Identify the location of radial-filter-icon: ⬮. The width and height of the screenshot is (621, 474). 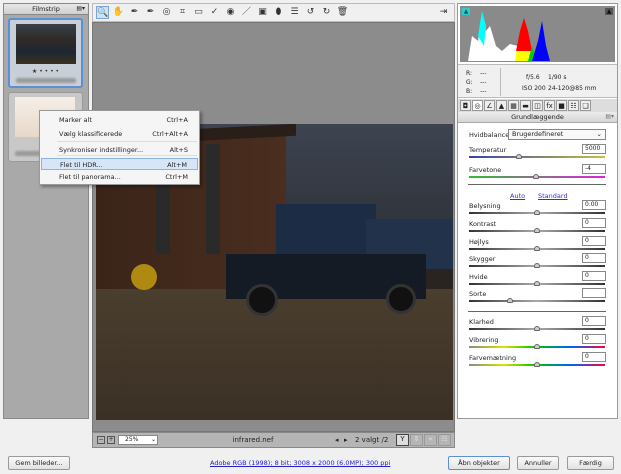
(278, 12).